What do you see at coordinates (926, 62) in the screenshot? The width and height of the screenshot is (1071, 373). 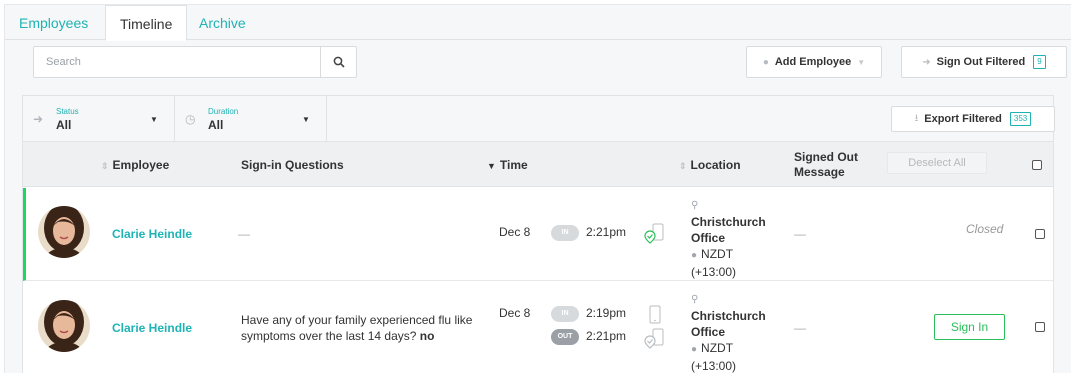 I see `sign-out-icon: ➜` at bounding box center [926, 62].